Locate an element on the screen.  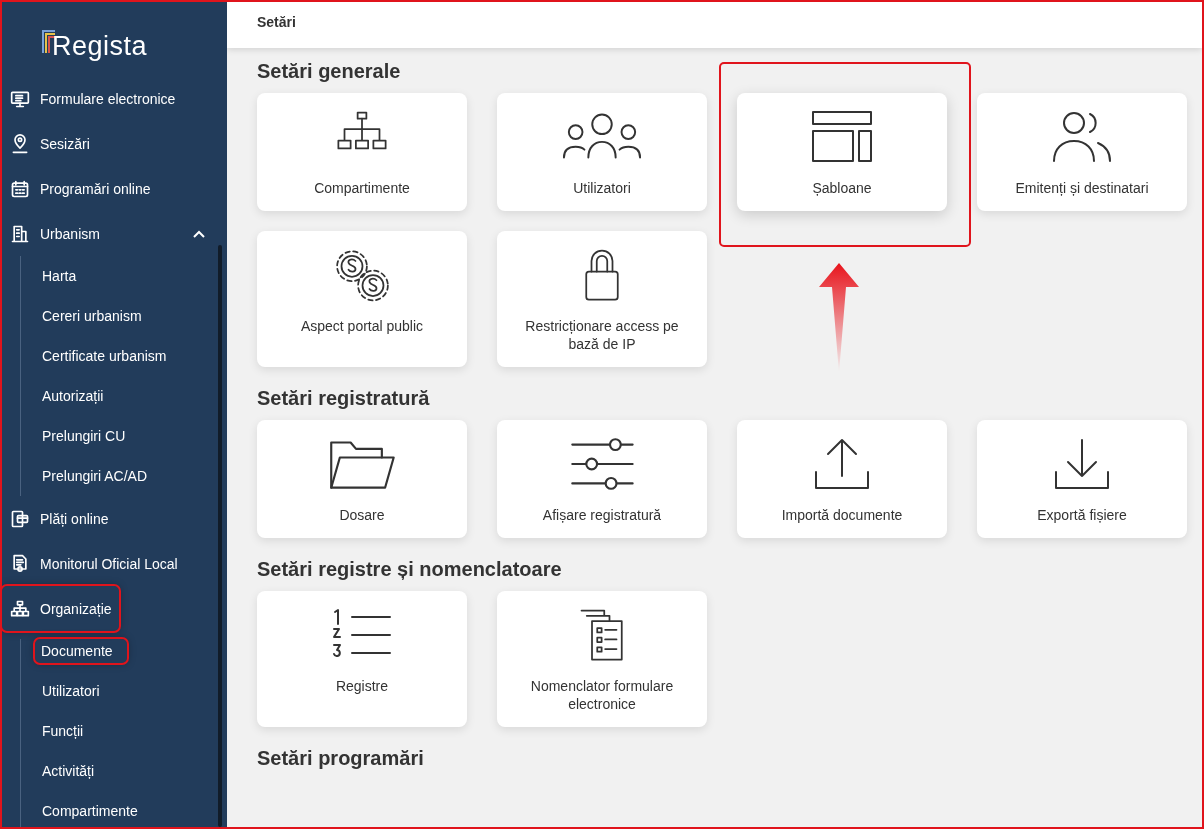
sidebar-subitem: Autorizații is located at coordinates (124, 396).